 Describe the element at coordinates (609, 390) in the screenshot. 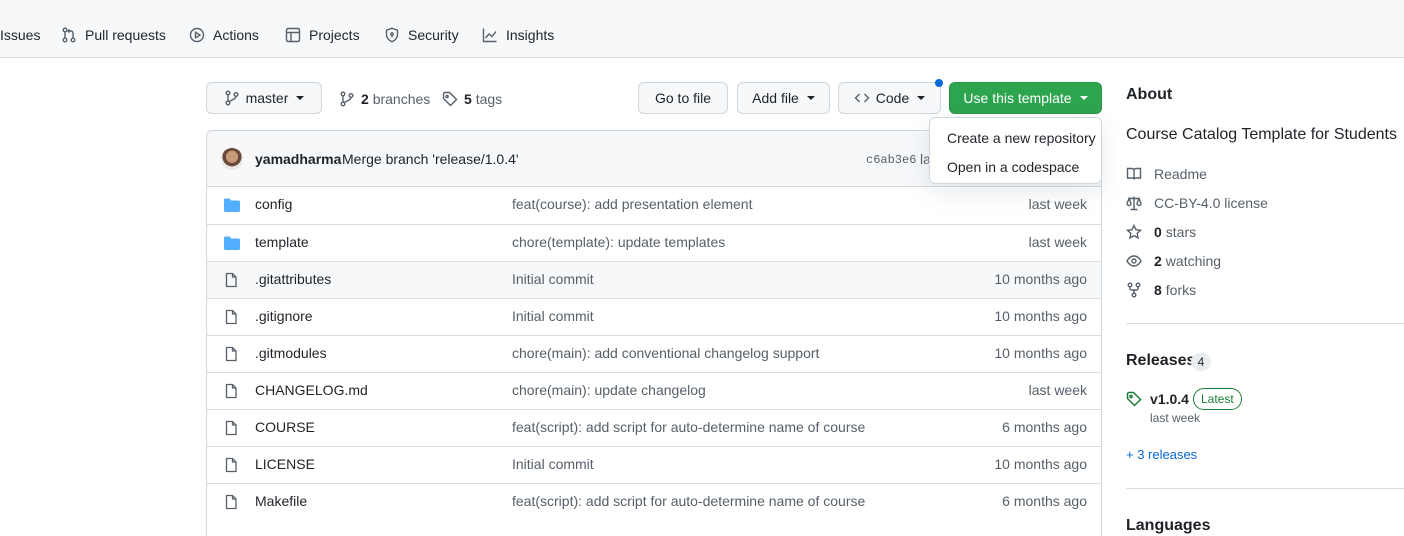

I see `commit-message-link: chore(main): update changelog` at that location.